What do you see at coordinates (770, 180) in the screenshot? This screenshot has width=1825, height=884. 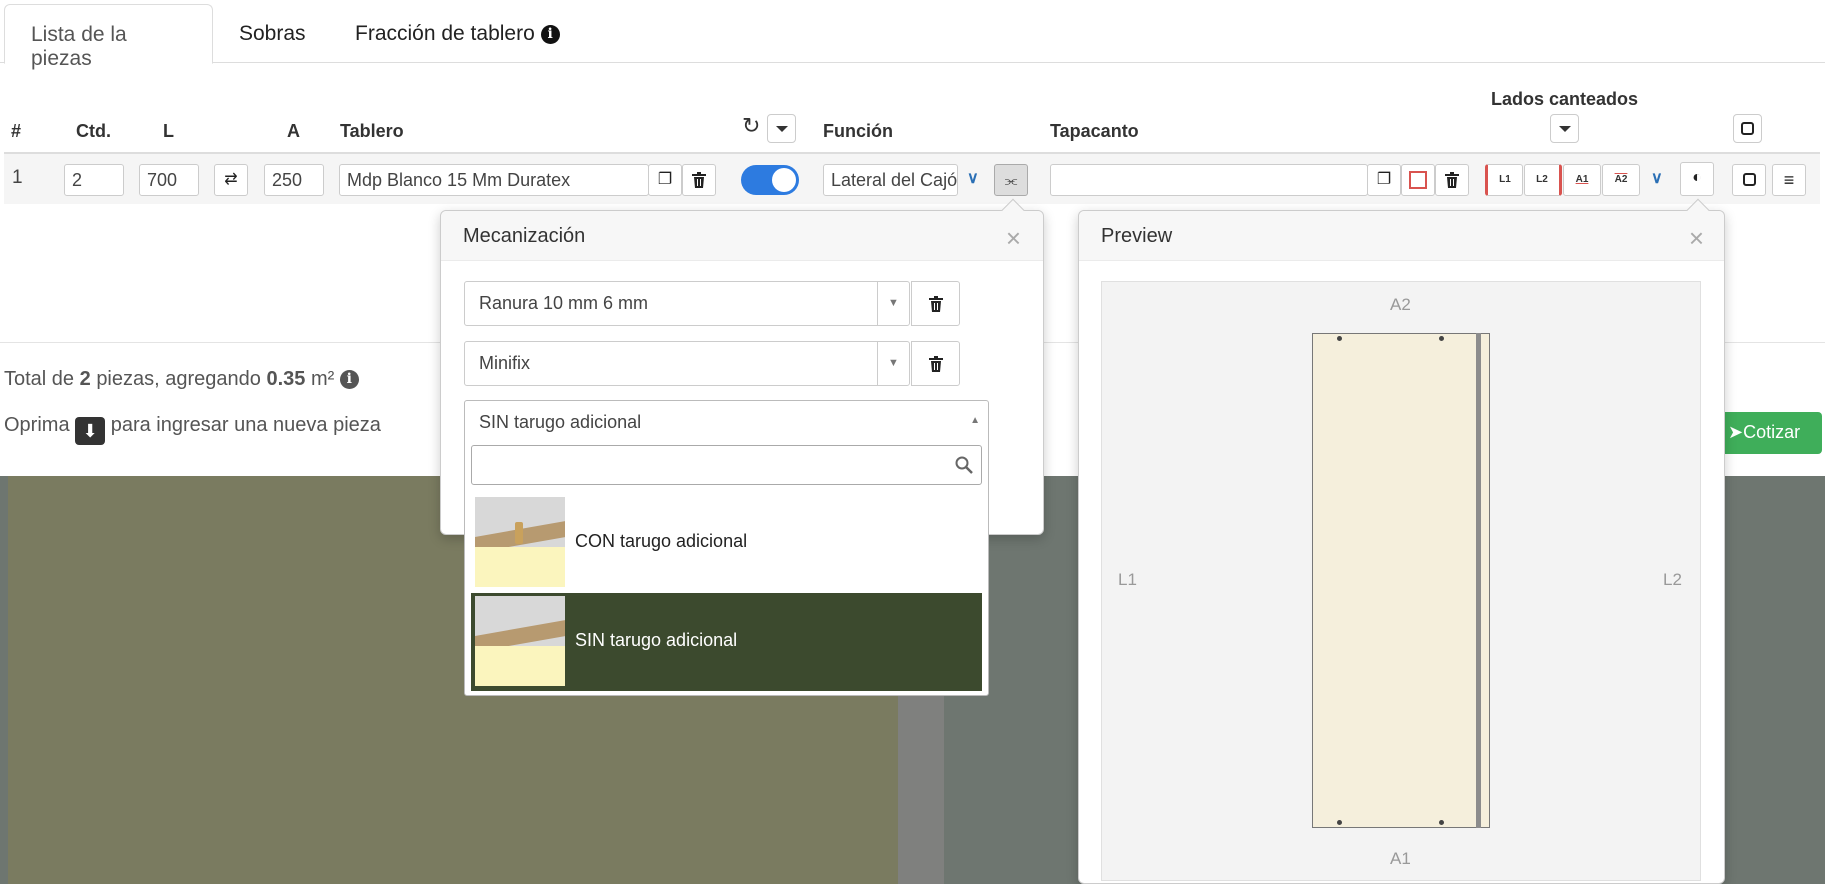 I see `auto-rotate-toggle` at bounding box center [770, 180].